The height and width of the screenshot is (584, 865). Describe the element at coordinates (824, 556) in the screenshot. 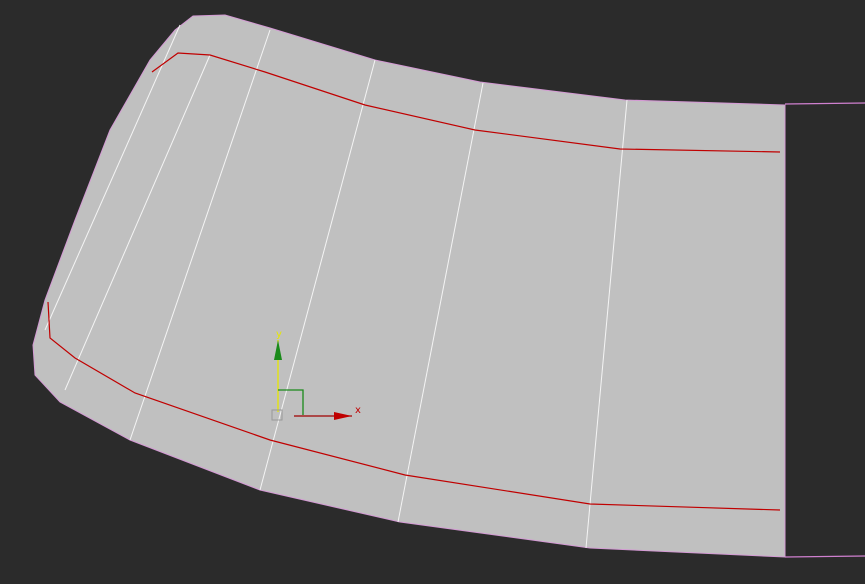

I see `outside-border-bottom` at that location.